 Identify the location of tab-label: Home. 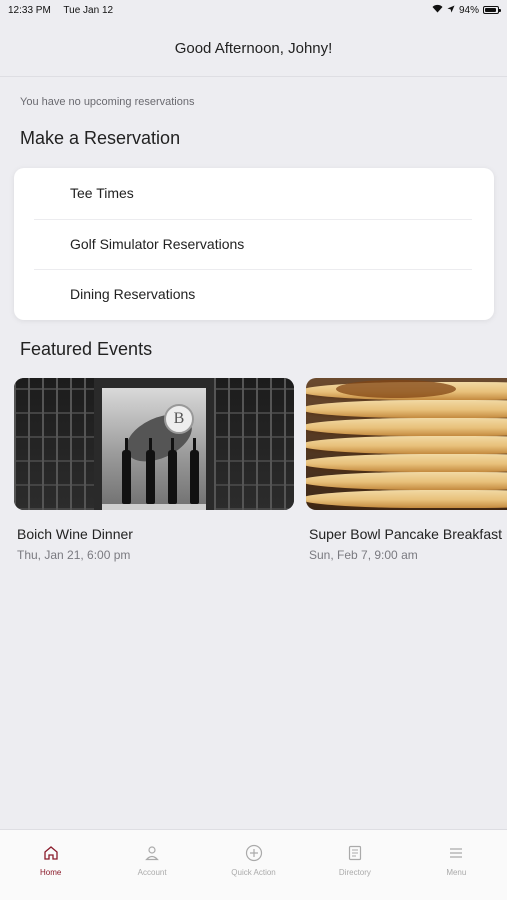
(51, 872).